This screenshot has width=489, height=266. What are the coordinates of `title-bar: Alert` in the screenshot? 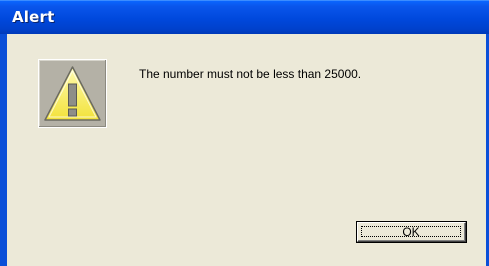 It's located at (244, 17).